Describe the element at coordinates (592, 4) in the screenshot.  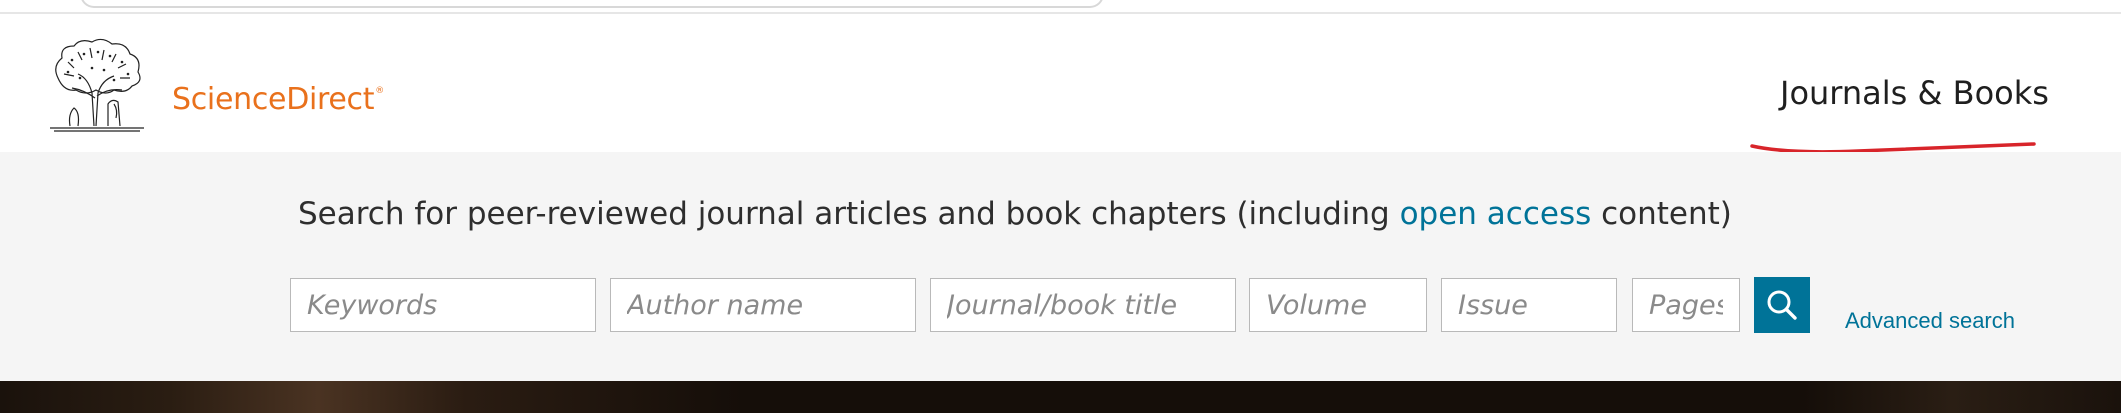
I see `browser-tab-edge` at that location.